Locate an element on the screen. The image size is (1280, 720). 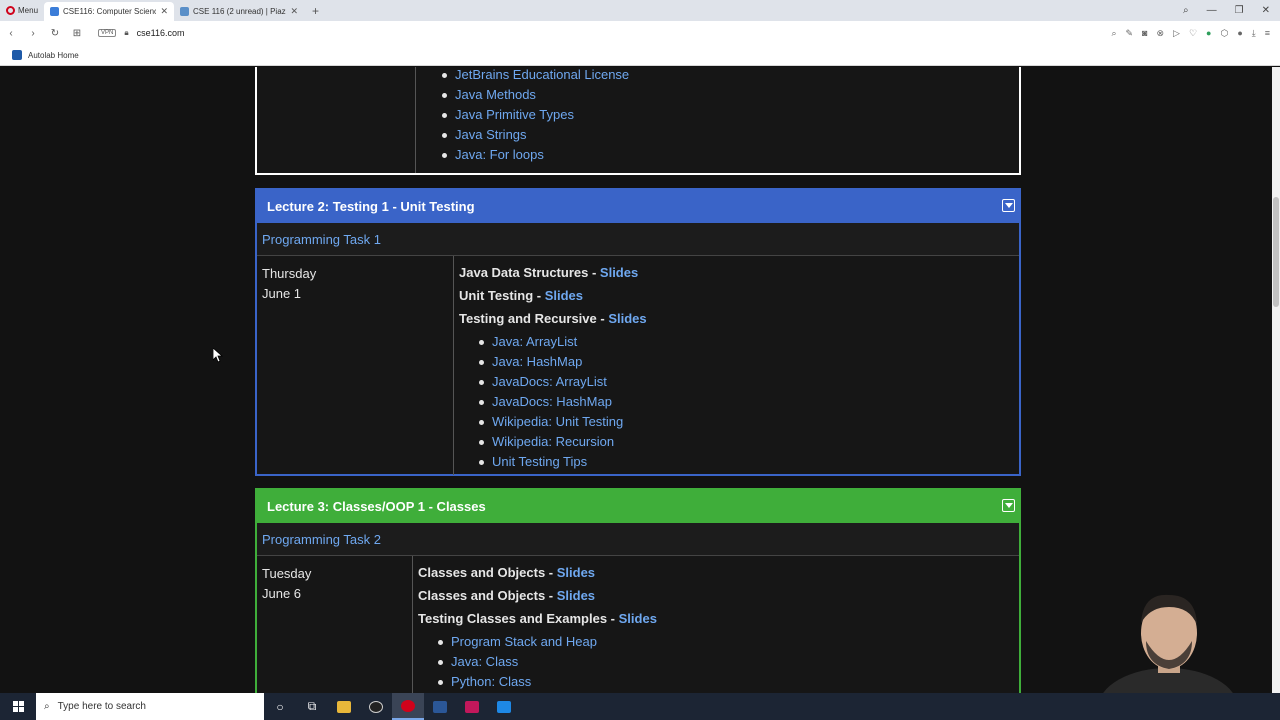
tab-piazza: CSE 116 (2 unread) | Piazza ✕ is located at coordinates (239, 11).